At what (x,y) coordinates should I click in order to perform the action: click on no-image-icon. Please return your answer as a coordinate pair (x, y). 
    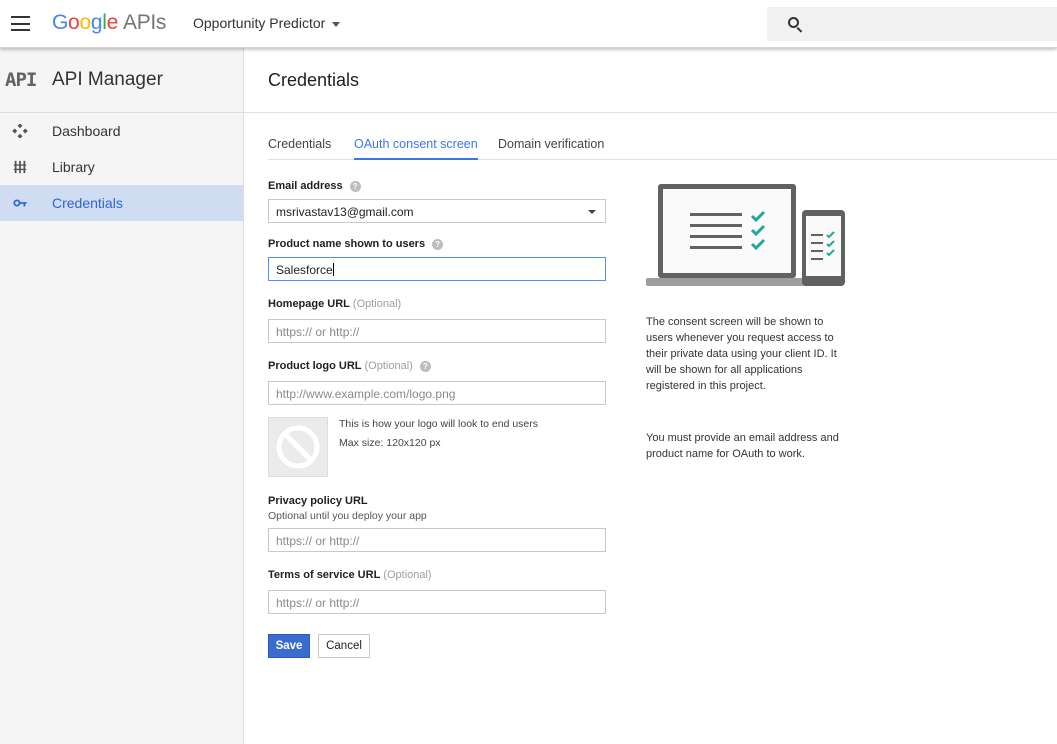
    Looking at the image, I should click on (298, 447).